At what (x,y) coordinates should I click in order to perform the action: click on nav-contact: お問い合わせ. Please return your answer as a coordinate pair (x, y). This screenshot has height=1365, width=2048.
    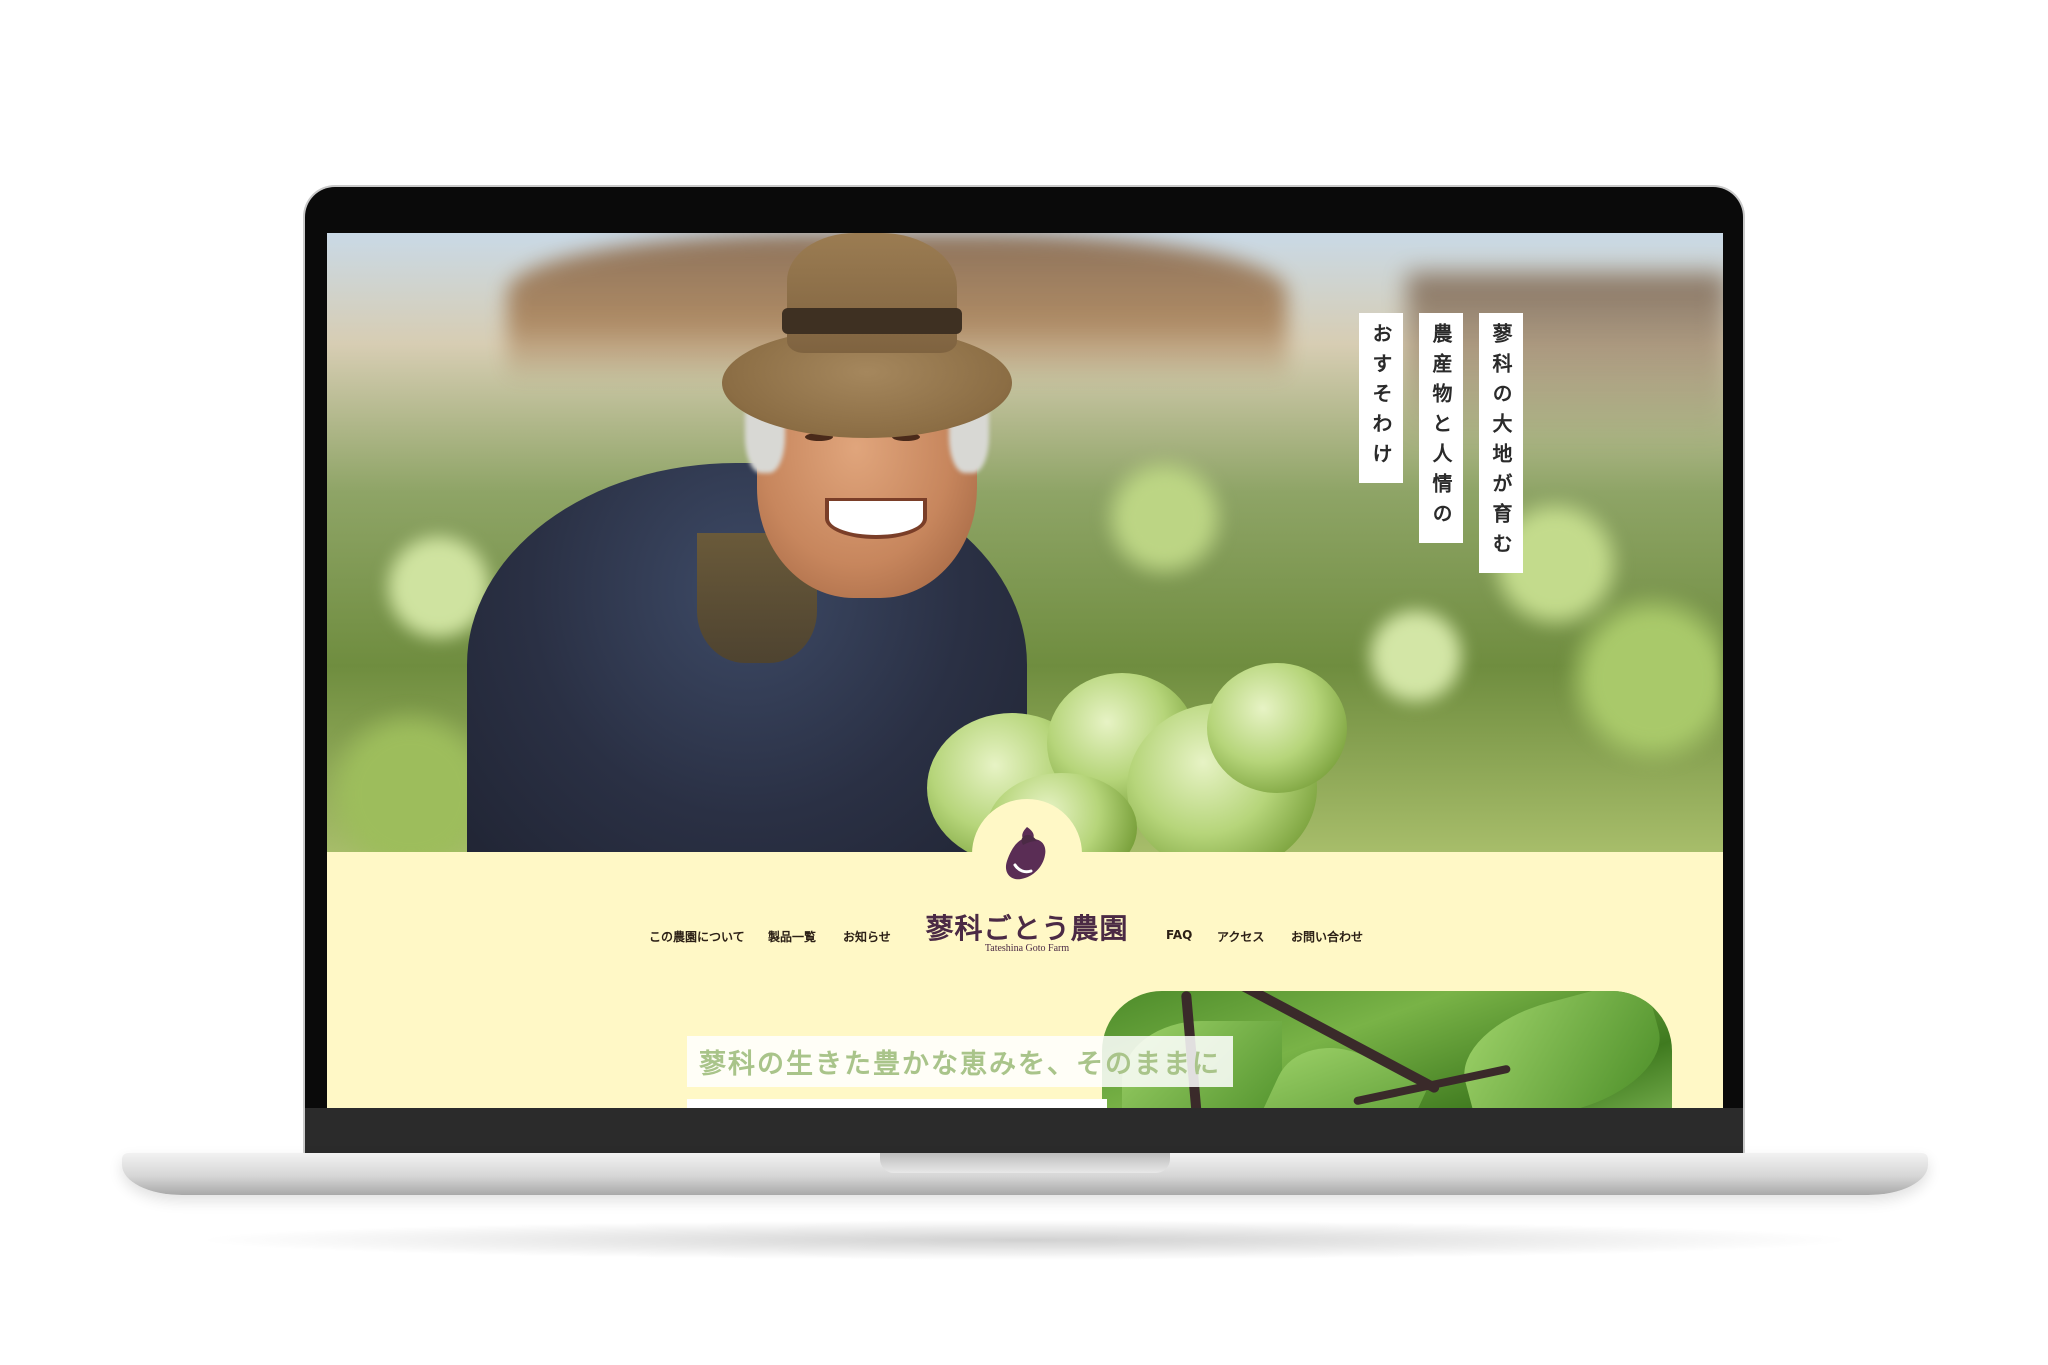
    Looking at the image, I should click on (1327, 936).